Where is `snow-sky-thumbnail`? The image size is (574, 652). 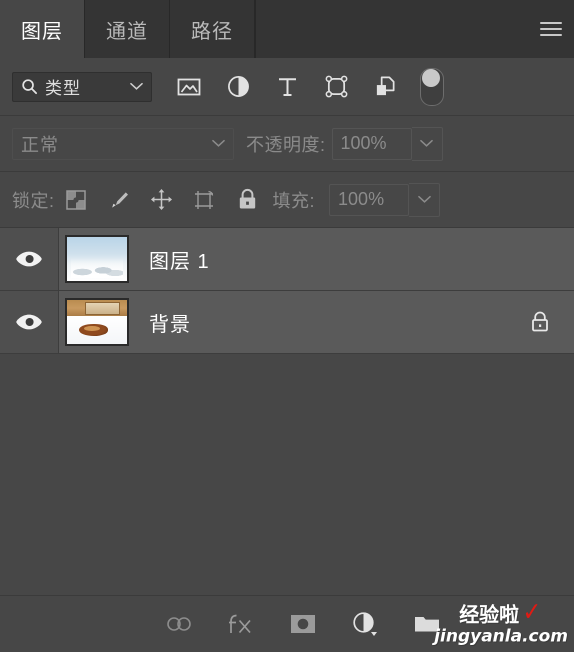
snow-sky-thumbnail is located at coordinates (97, 259).